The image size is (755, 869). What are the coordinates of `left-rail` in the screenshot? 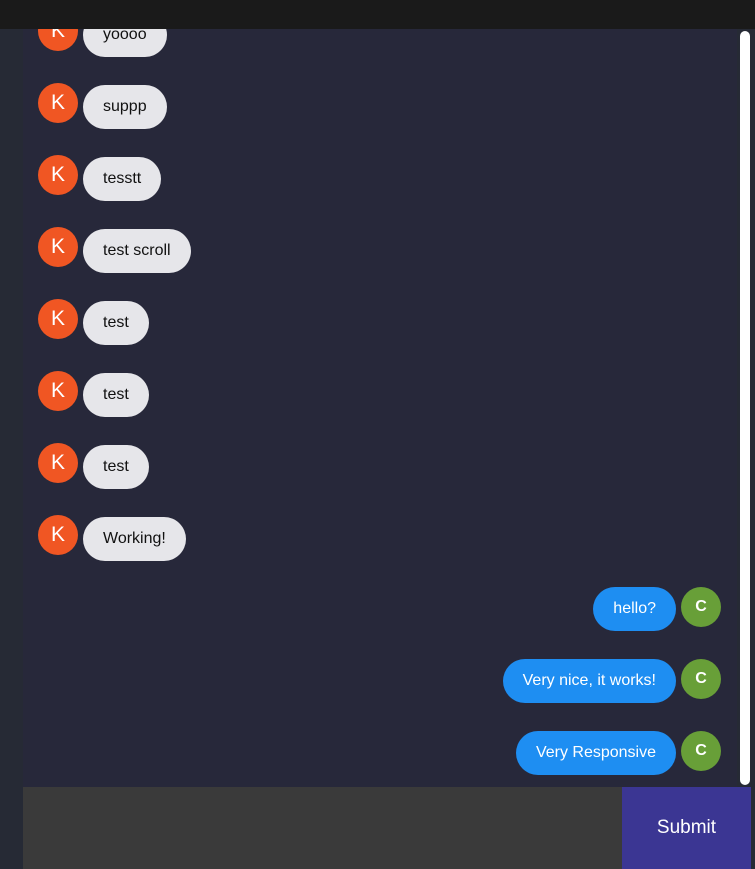 It's located at (11, 434).